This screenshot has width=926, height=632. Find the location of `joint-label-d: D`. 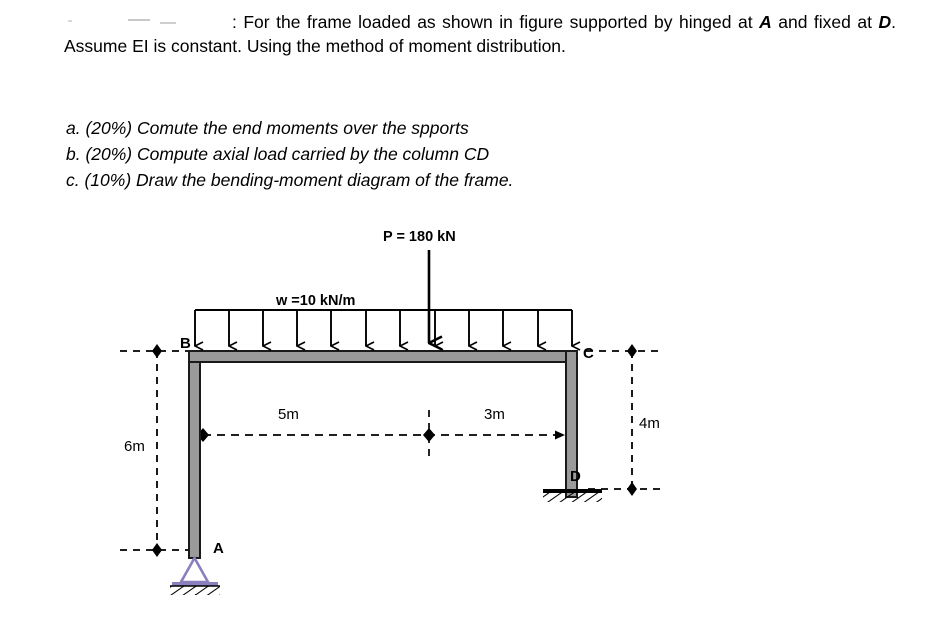

joint-label-d: D is located at coordinates (575, 476).